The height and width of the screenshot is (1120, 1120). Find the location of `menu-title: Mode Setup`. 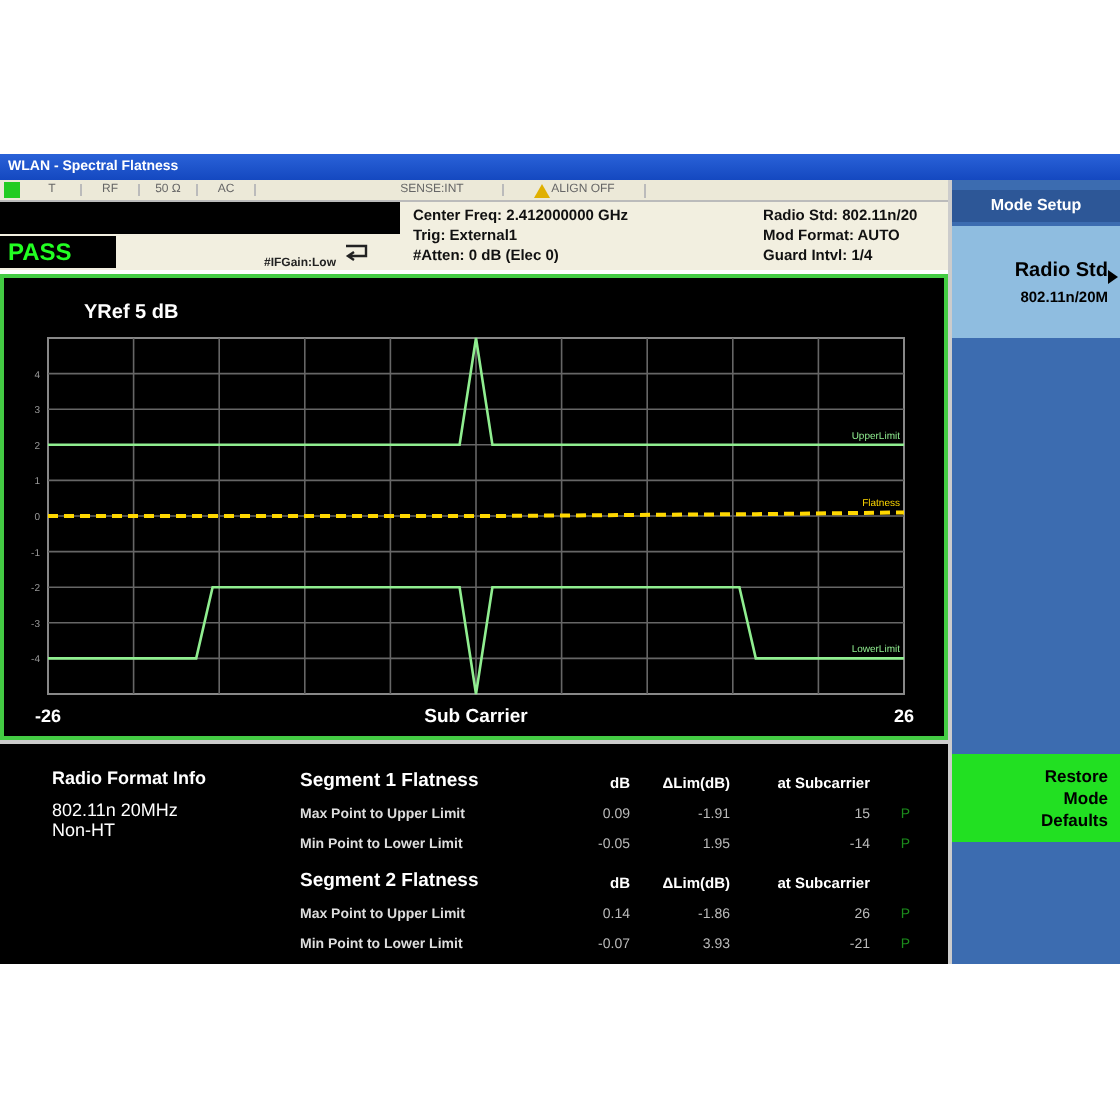

menu-title: Mode Setup is located at coordinates (1036, 206).